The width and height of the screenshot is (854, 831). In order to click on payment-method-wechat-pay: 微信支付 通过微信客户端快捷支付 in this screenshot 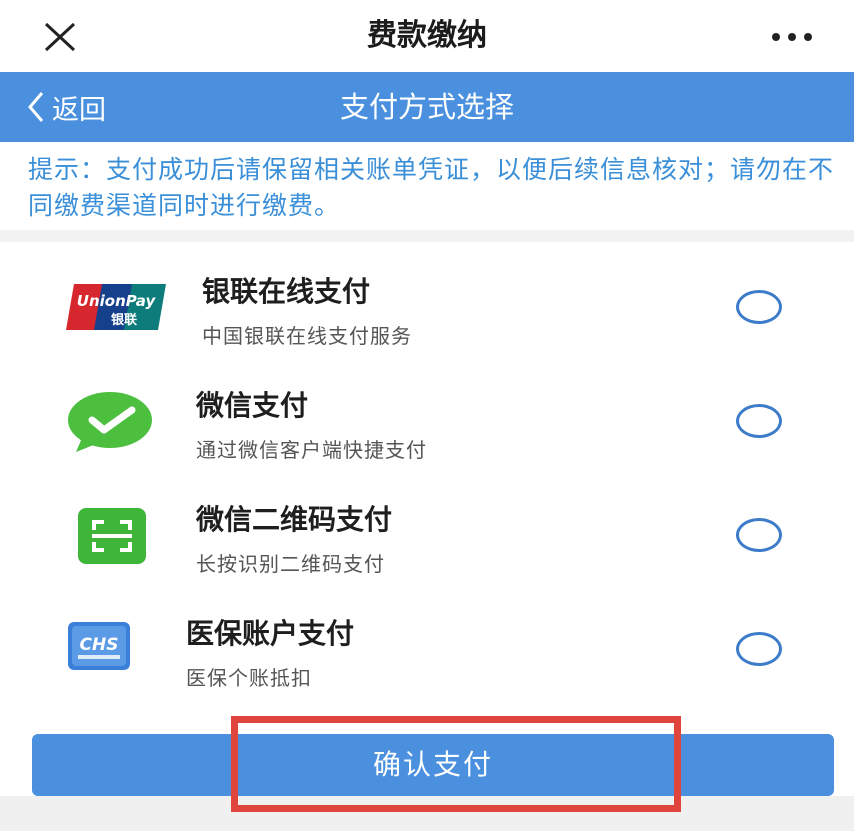, I will do `click(427, 427)`.